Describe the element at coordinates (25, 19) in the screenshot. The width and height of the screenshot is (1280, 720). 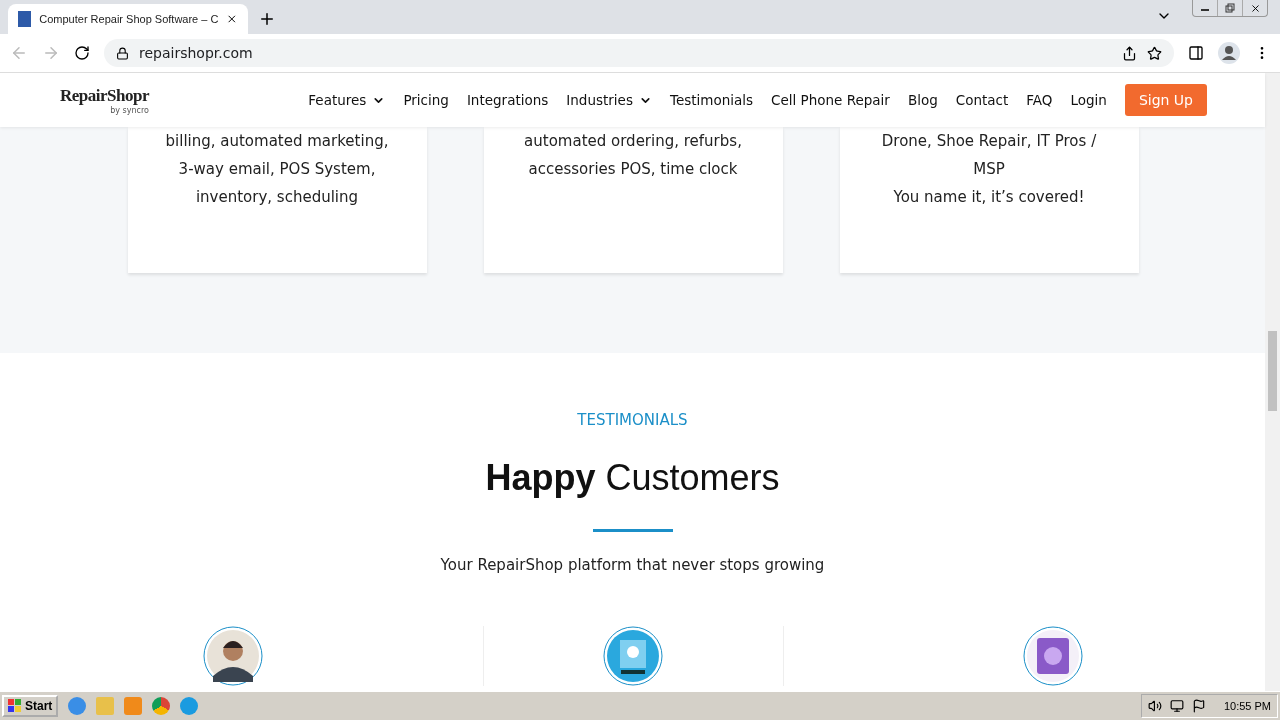
I see `favicon-icon` at that location.